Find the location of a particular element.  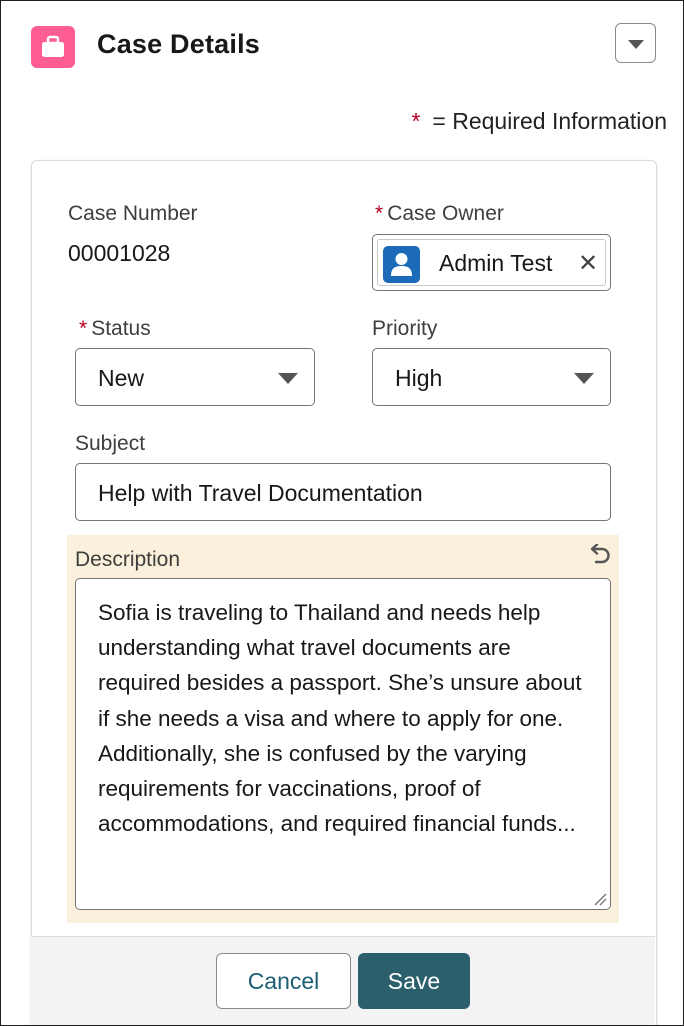

case-owner-value: Admin Test is located at coordinates (496, 263).